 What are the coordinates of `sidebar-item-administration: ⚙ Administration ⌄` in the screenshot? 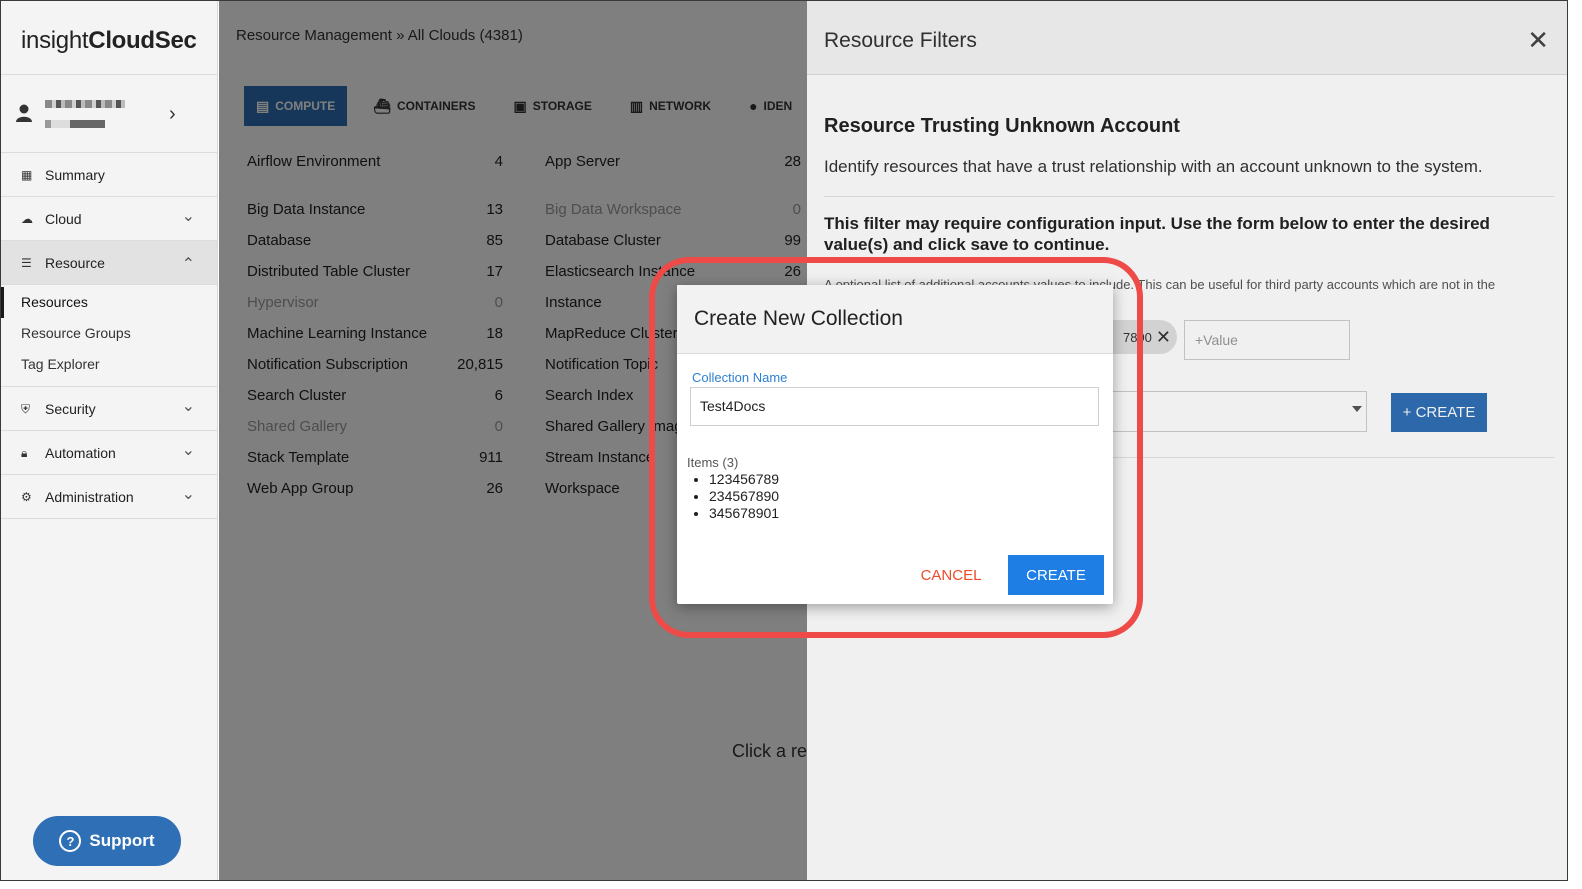 It's located at (109, 497).